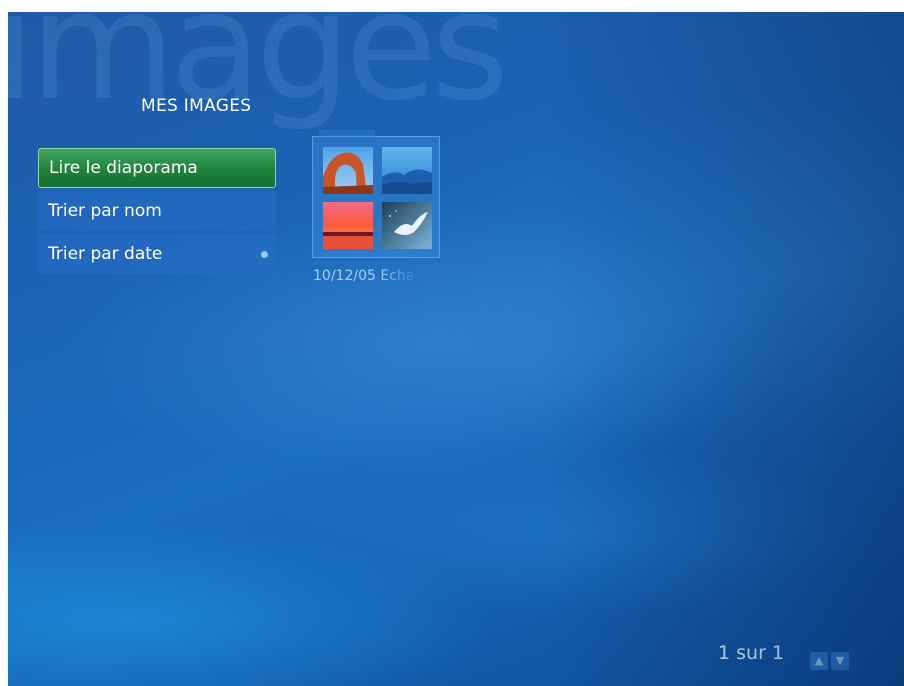  Describe the element at coordinates (196, 106) in the screenshot. I see `page-title: MES IMAGES` at that location.